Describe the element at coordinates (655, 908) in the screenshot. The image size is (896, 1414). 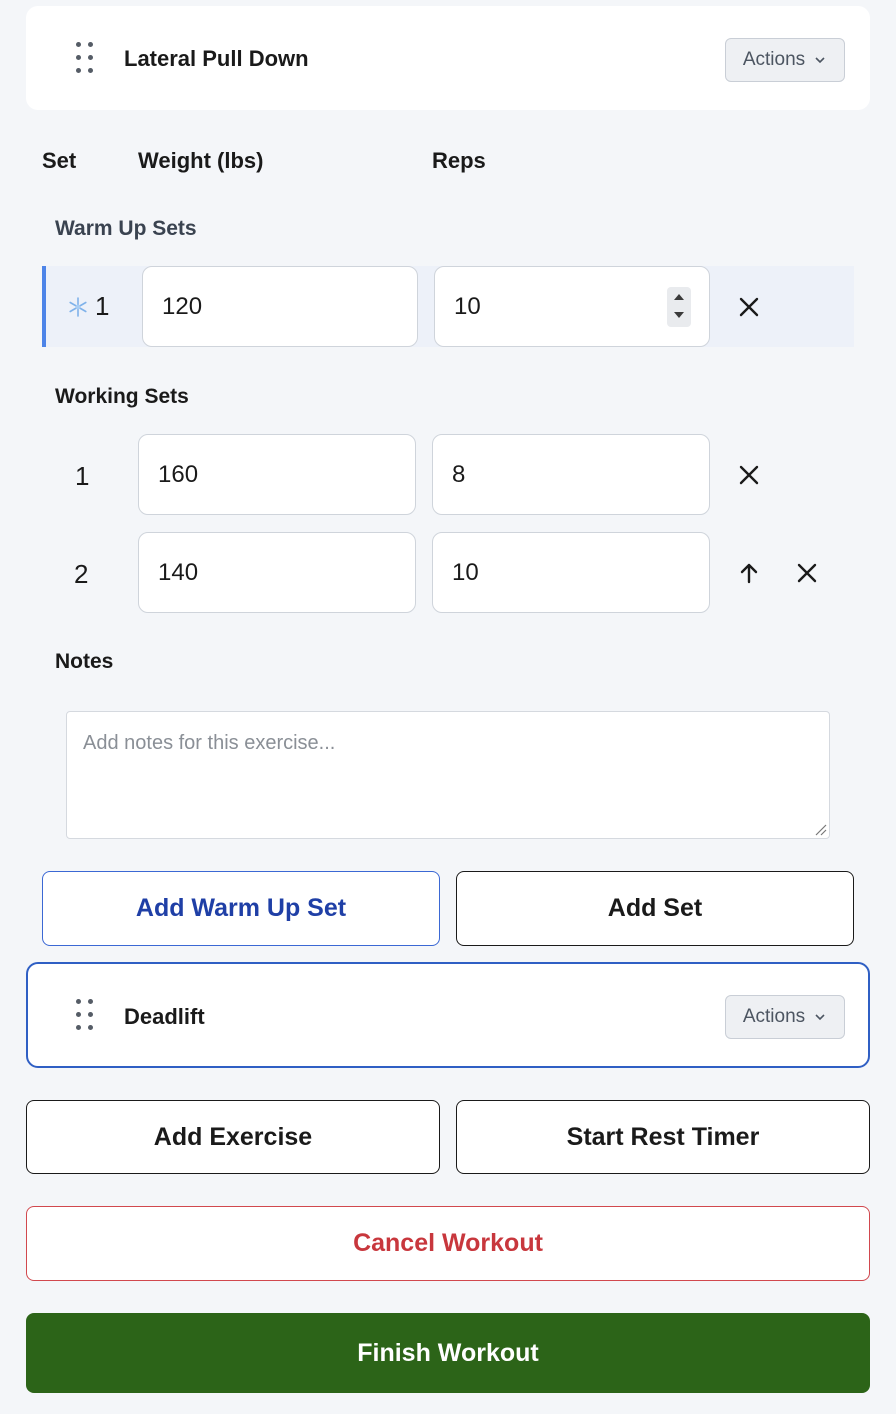
I see `add-set-button: Add Set` at that location.